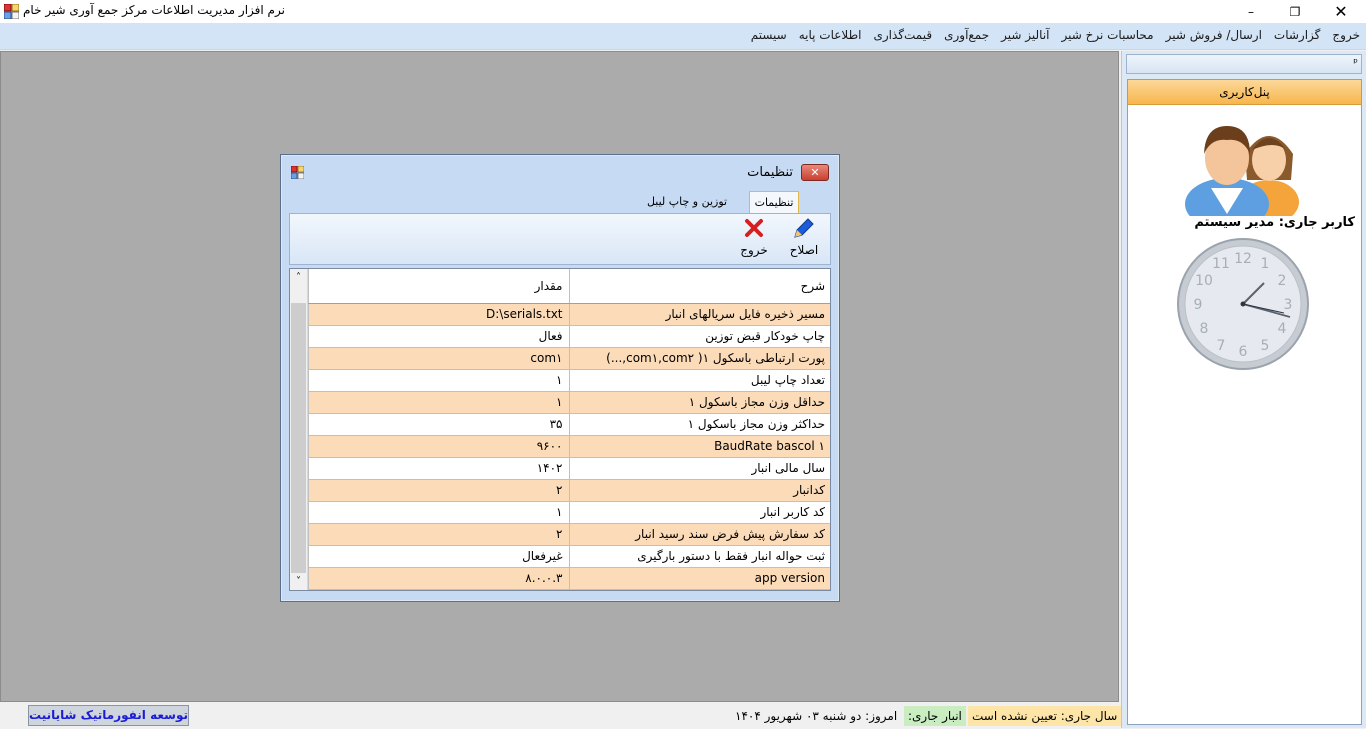 The height and width of the screenshot is (729, 1366). What do you see at coordinates (1242, 171) in the screenshot?
I see `users-icon` at bounding box center [1242, 171].